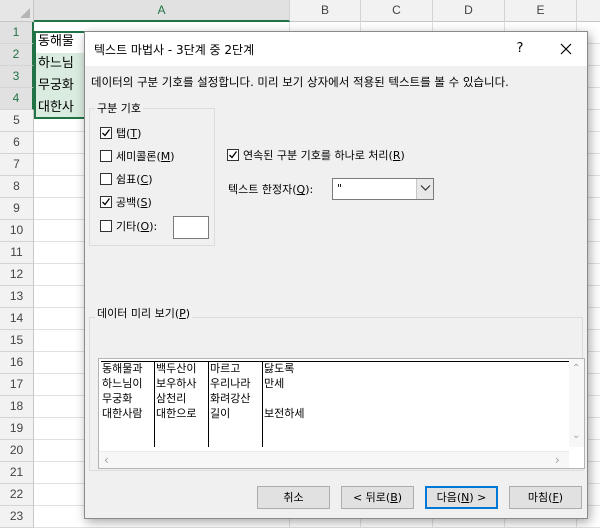 The image size is (600, 528). I want to click on row-header-16: 16, so click(17, 363).